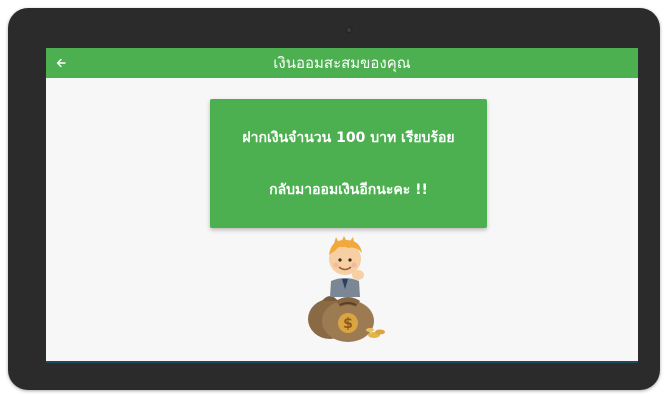 The image size is (667, 394). Describe the element at coordinates (348, 190) in the screenshot. I see `encouragement-message: กลับมาออมเงินอีกนะคะ !!` at that location.